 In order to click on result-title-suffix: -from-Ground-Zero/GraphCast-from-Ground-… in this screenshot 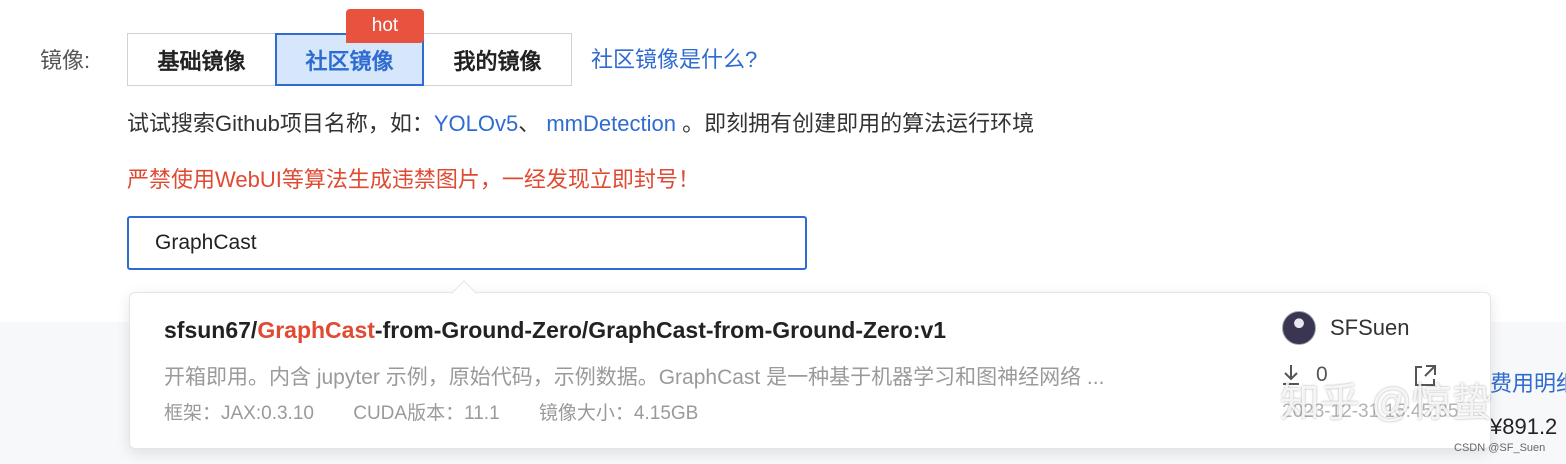, I will do `click(660, 330)`.